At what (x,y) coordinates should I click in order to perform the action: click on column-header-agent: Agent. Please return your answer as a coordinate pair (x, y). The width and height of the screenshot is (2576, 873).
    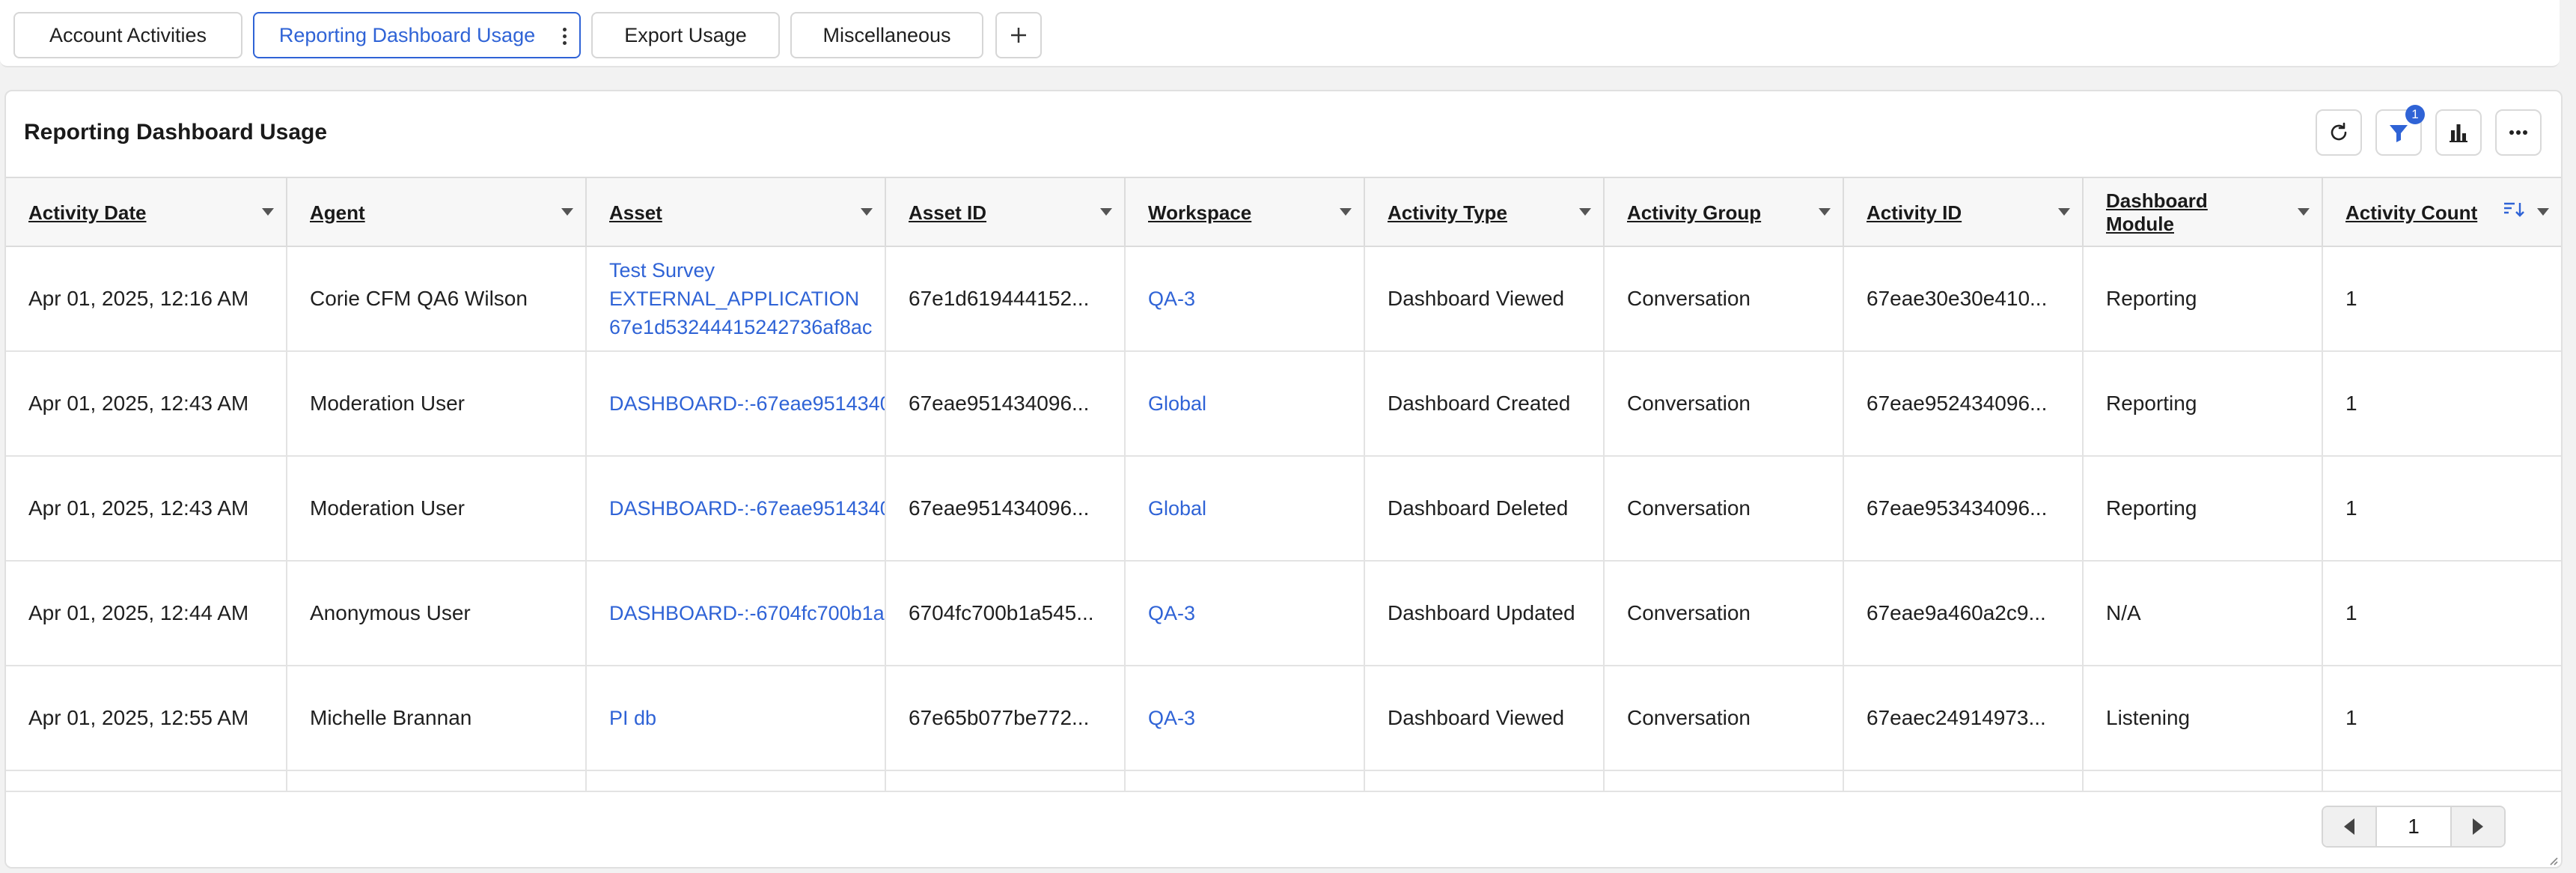
    Looking at the image, I should click on (437, 212).